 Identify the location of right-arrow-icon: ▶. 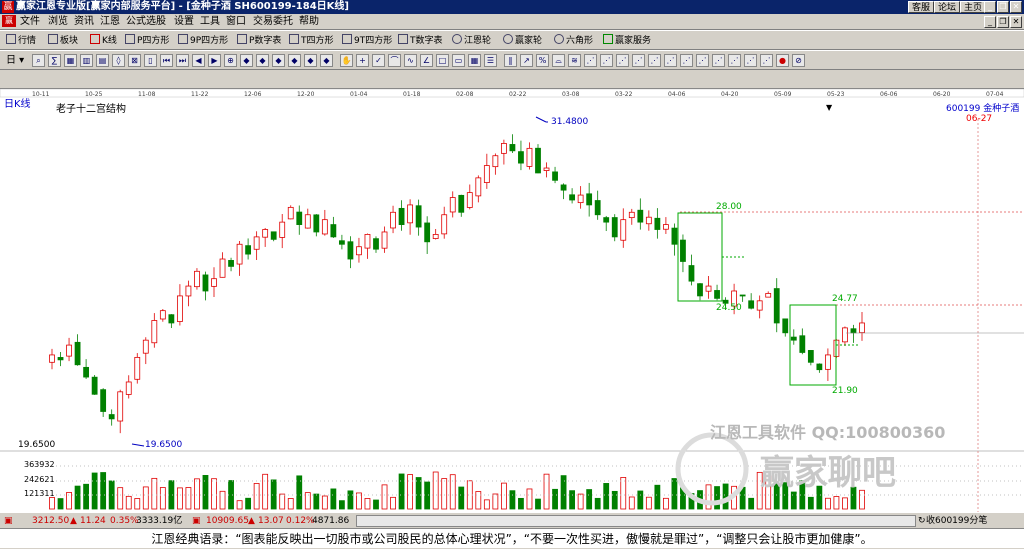
(214, 60).